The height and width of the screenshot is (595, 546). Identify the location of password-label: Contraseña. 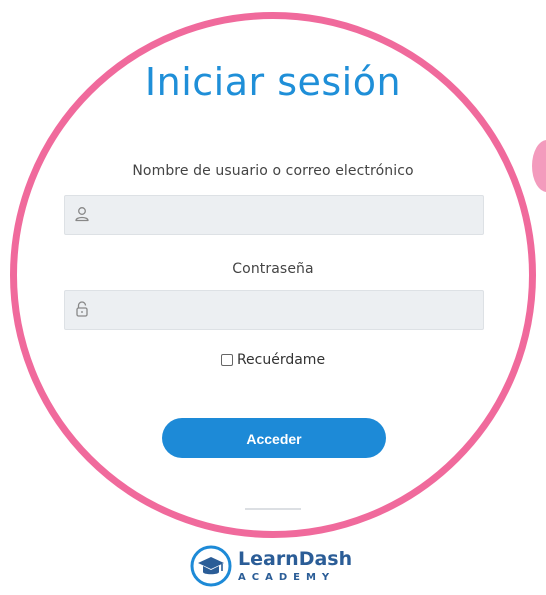
(273, 269).